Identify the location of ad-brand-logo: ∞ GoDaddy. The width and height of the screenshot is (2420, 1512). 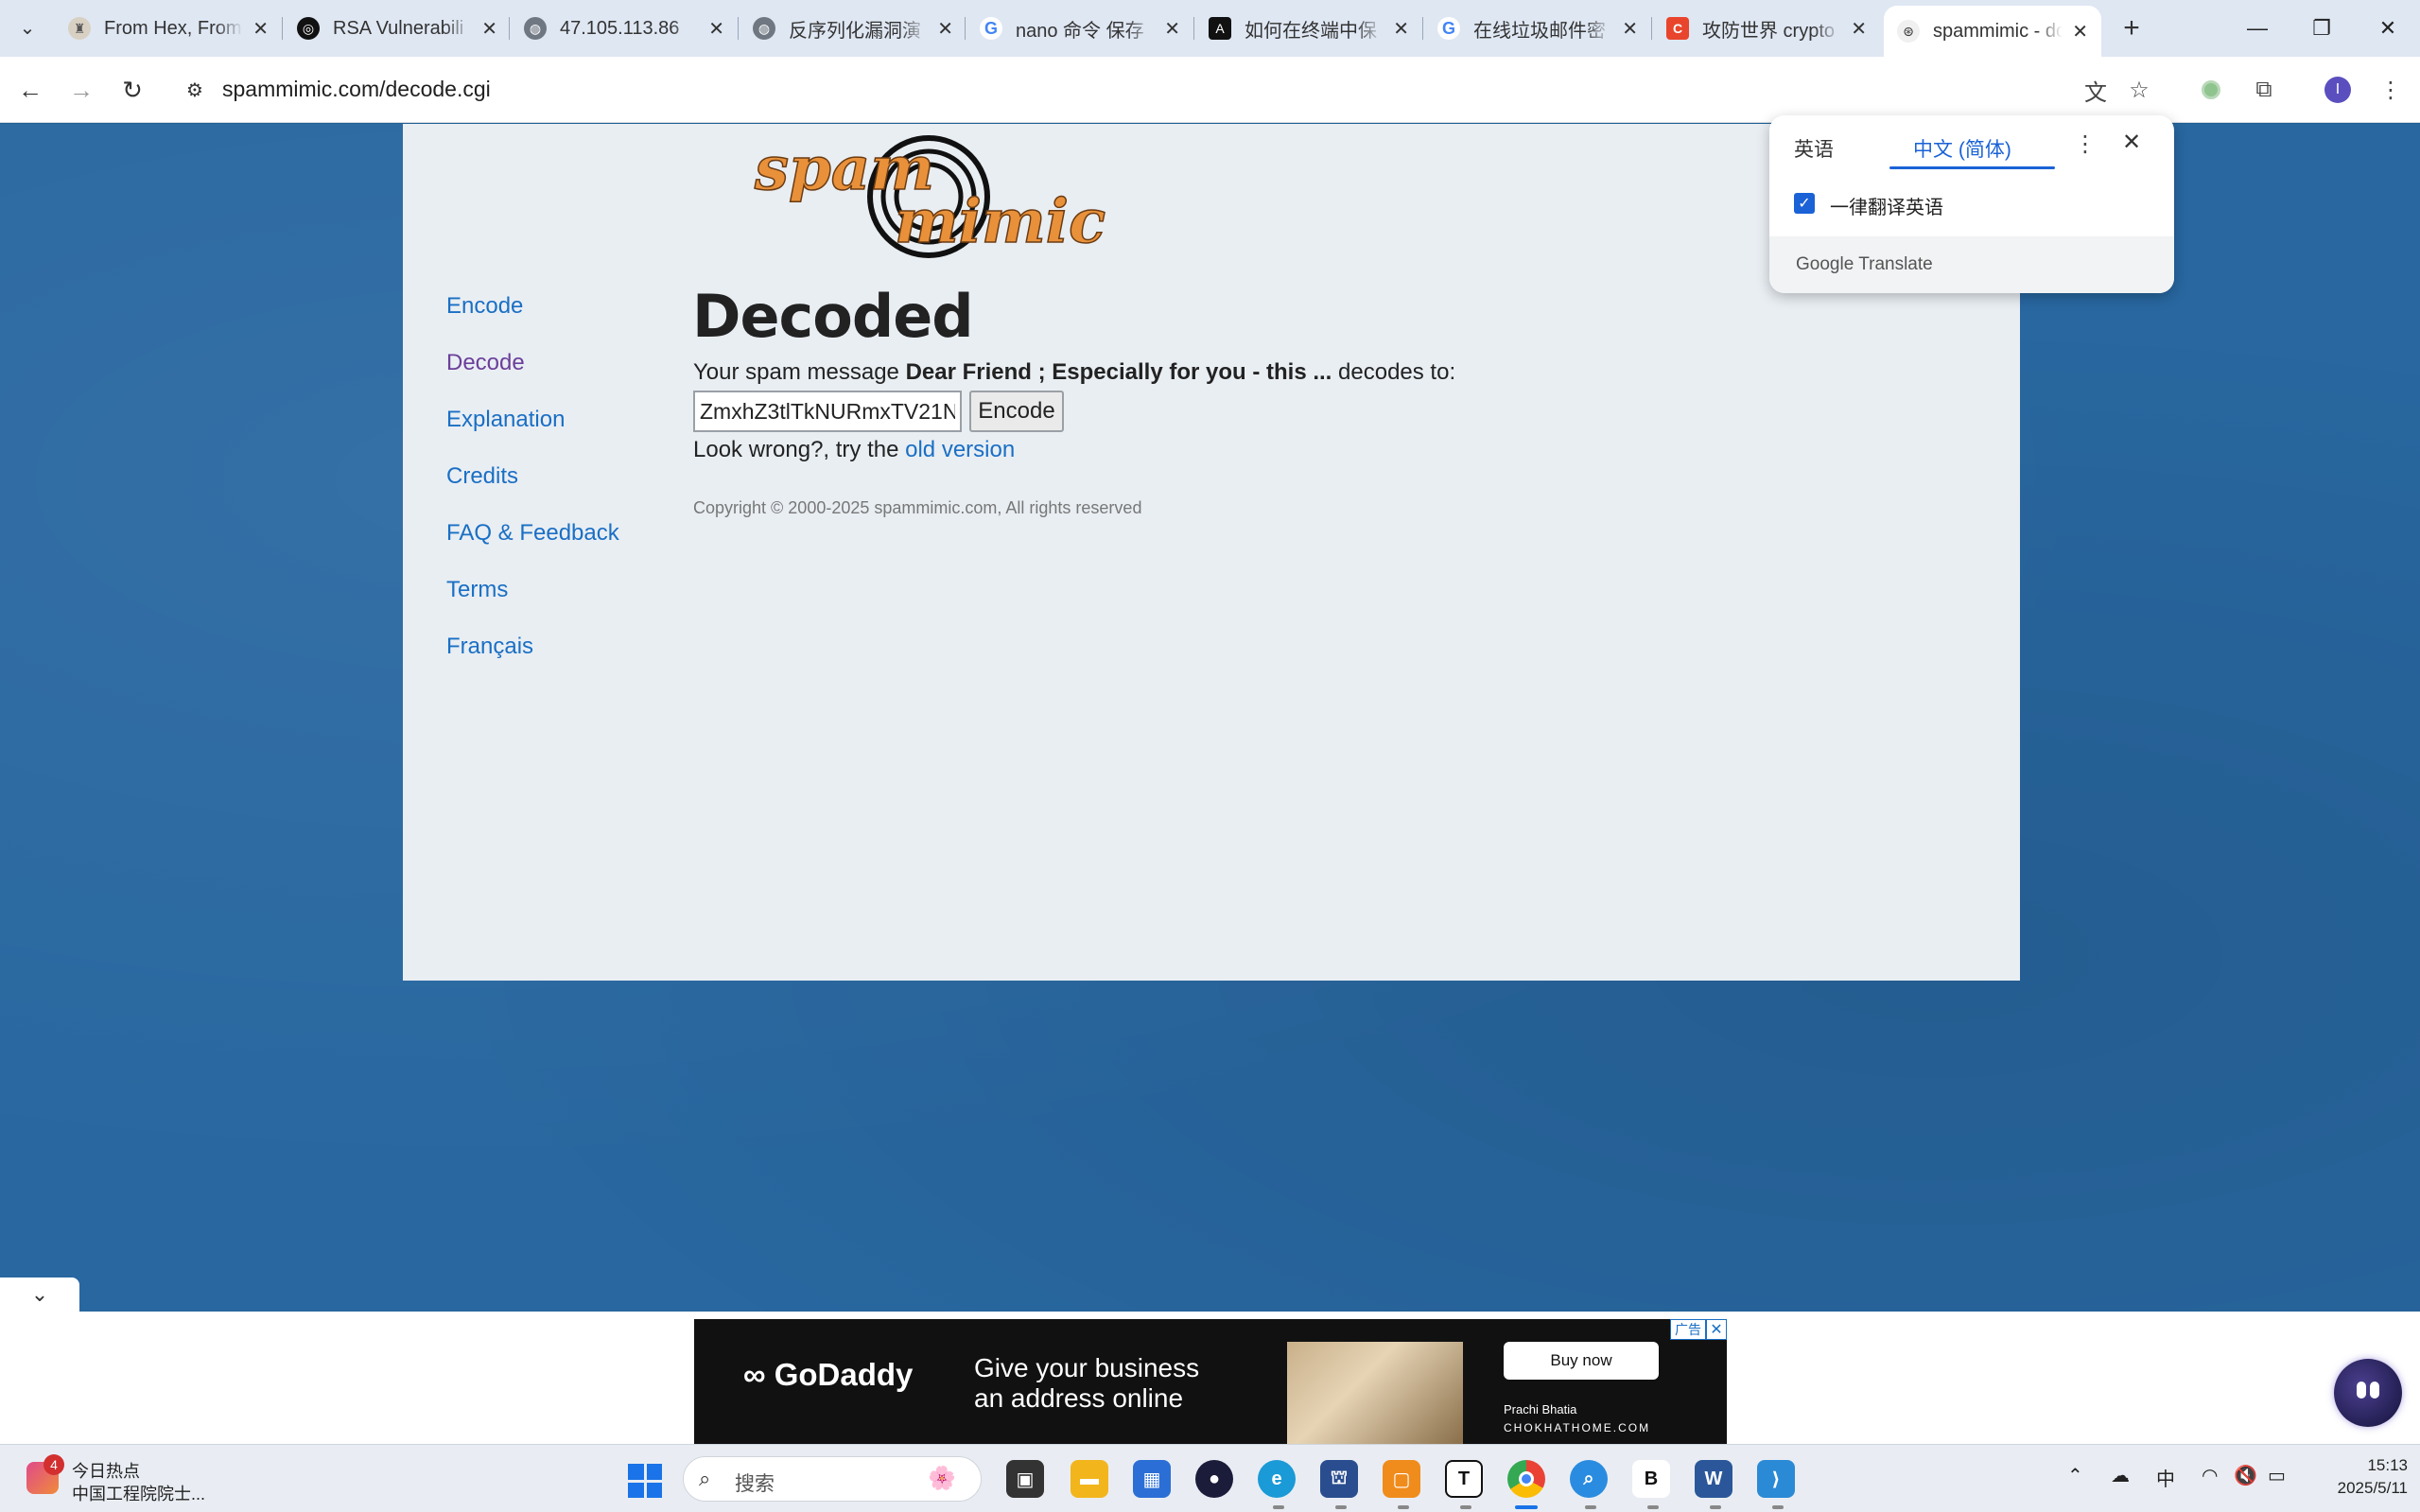
(828, 1375).